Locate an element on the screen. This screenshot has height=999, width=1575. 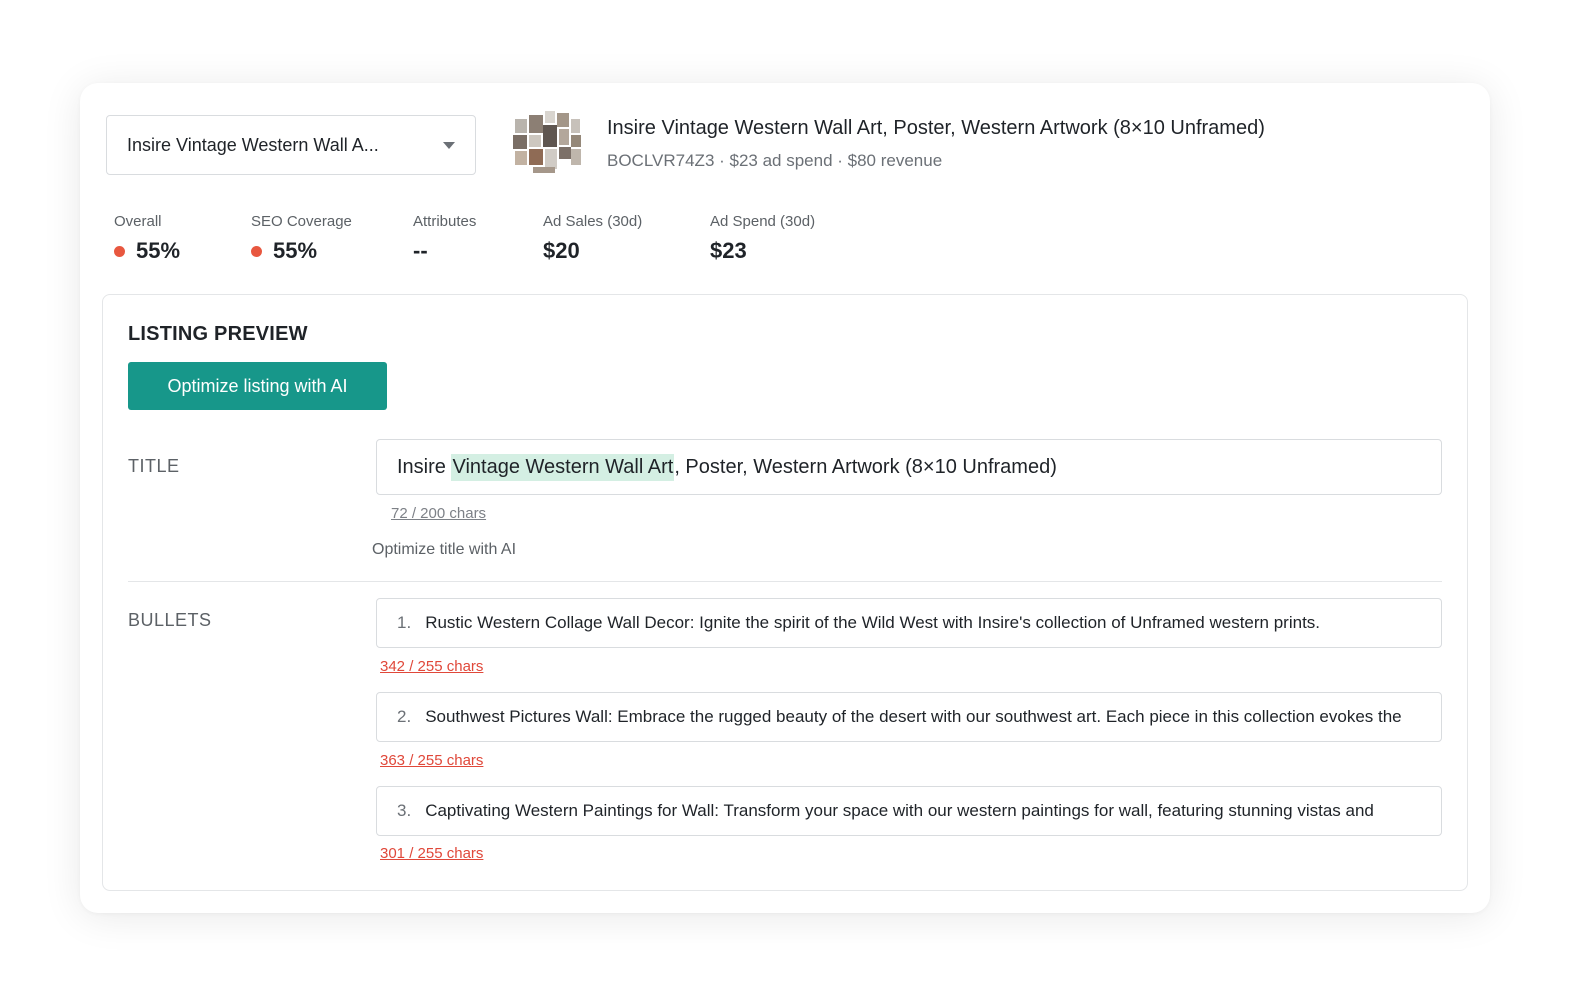
bullet-number: 3. is located at coordinates (404, 810).